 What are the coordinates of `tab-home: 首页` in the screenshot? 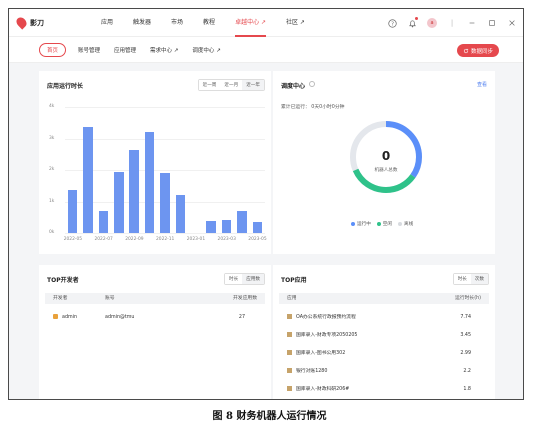 It's located at (53, 49).